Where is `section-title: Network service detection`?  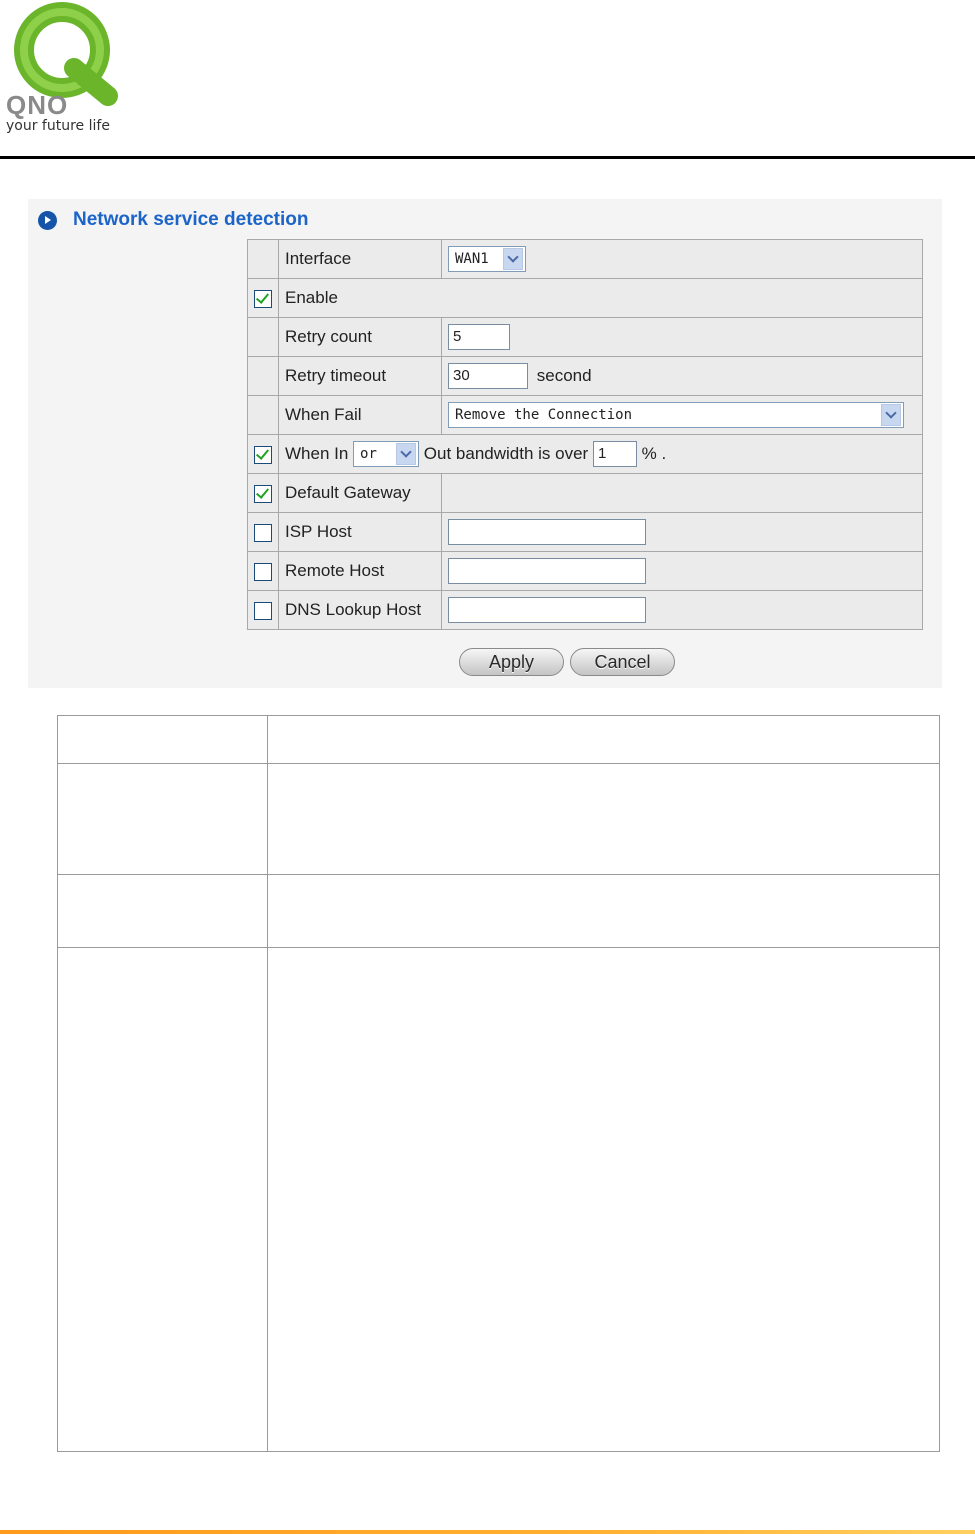 section-title: Network service detection is located at coordinates (191, 219).